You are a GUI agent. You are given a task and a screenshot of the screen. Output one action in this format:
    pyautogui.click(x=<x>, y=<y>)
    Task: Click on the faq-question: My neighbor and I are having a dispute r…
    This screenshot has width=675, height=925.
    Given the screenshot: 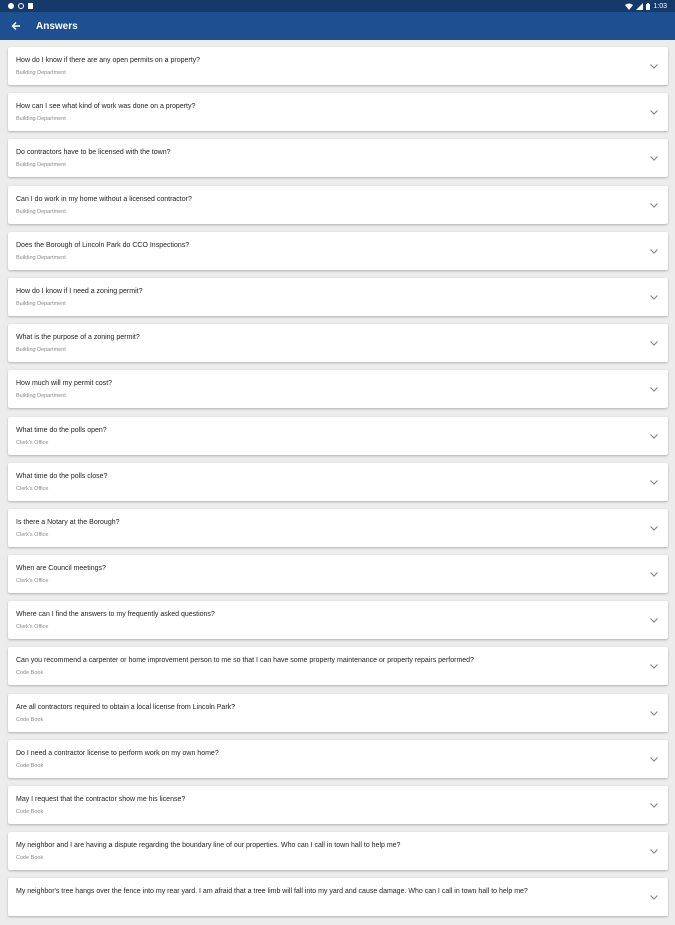 What is the action you would take?
    pyautogui.click(x=208, y=846)
    